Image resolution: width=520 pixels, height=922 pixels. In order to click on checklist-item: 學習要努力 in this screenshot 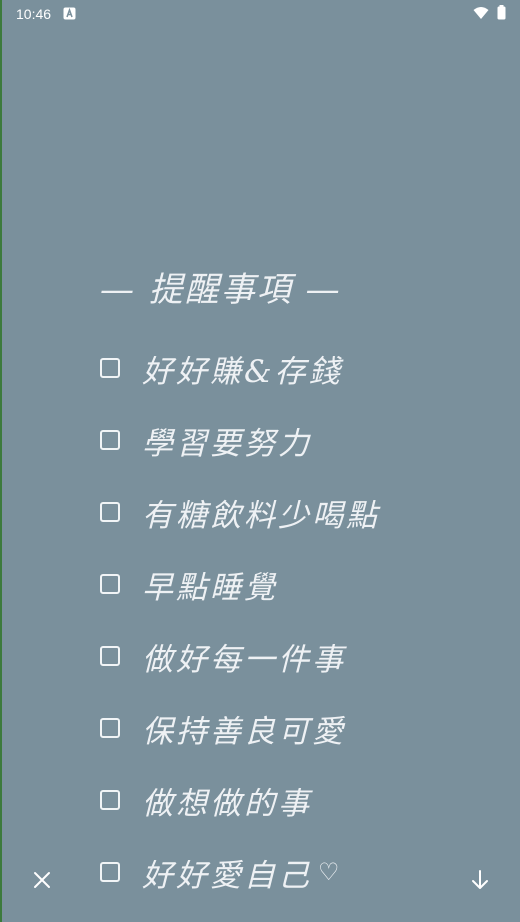, I will do `click(240, 440)`.